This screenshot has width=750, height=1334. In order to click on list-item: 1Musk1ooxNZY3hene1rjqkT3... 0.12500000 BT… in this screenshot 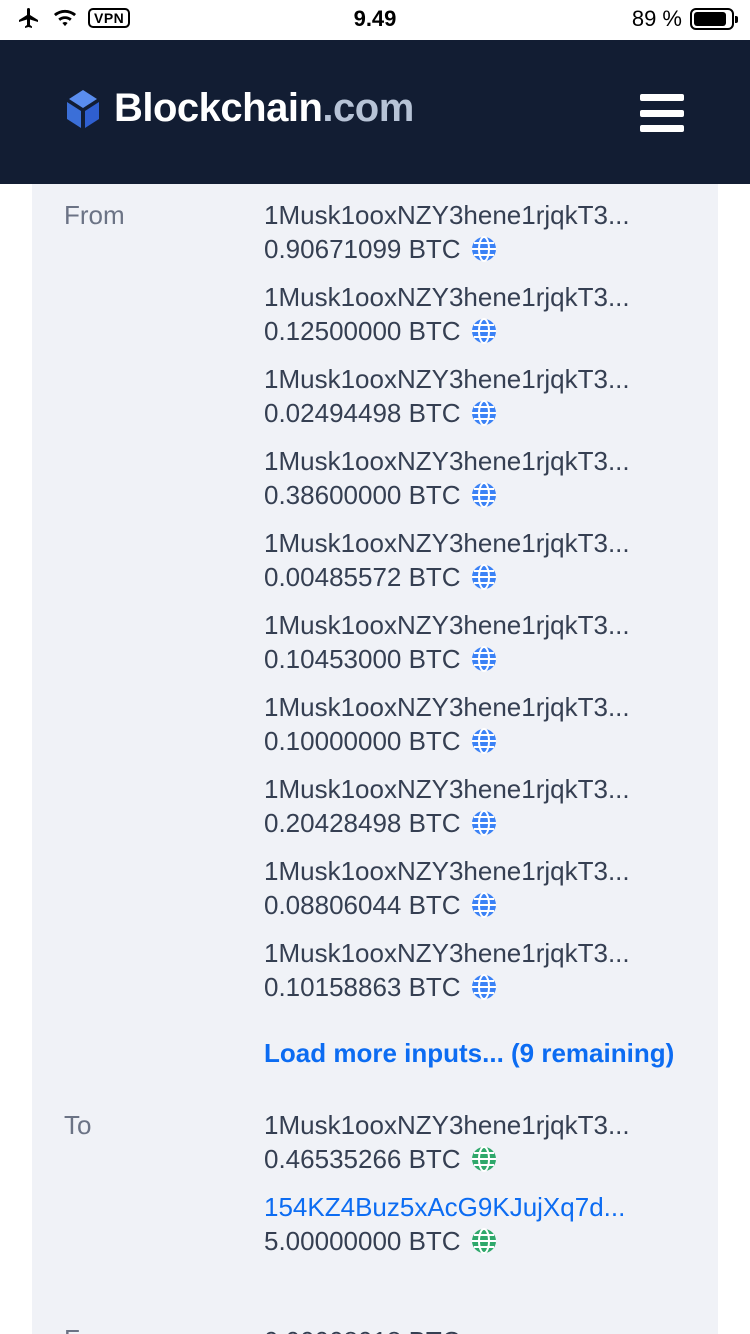, I will do `click(484, 321)`.